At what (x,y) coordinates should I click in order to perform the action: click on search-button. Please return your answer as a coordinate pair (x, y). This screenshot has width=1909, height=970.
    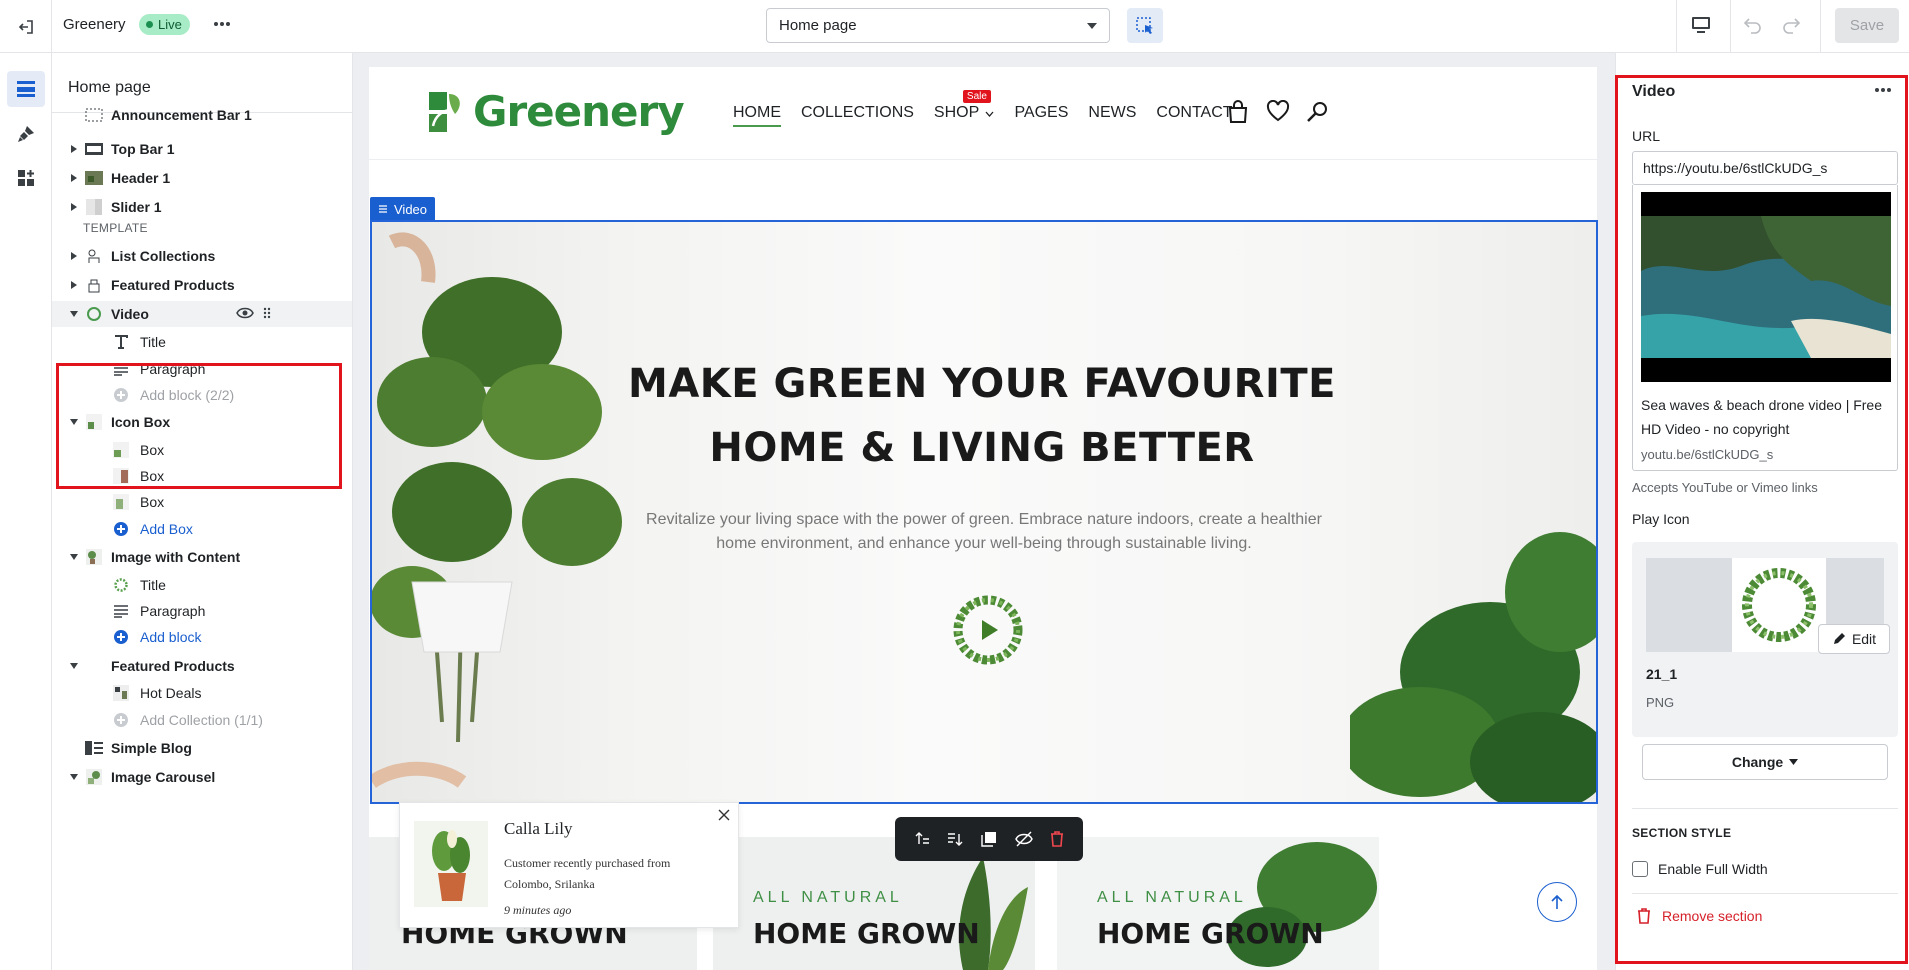
    Looking at the image, I should click on (1317, 112).